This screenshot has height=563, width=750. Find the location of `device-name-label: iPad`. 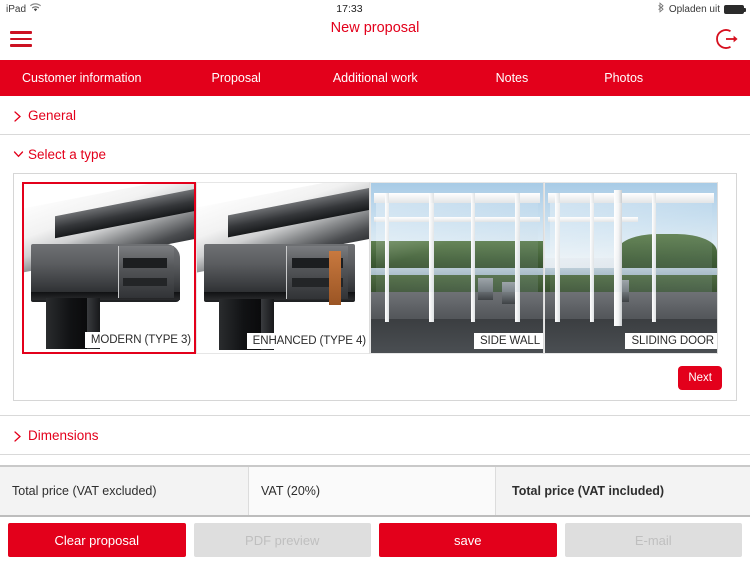

device-name-label: iPad is located at coordinates (16, 9).